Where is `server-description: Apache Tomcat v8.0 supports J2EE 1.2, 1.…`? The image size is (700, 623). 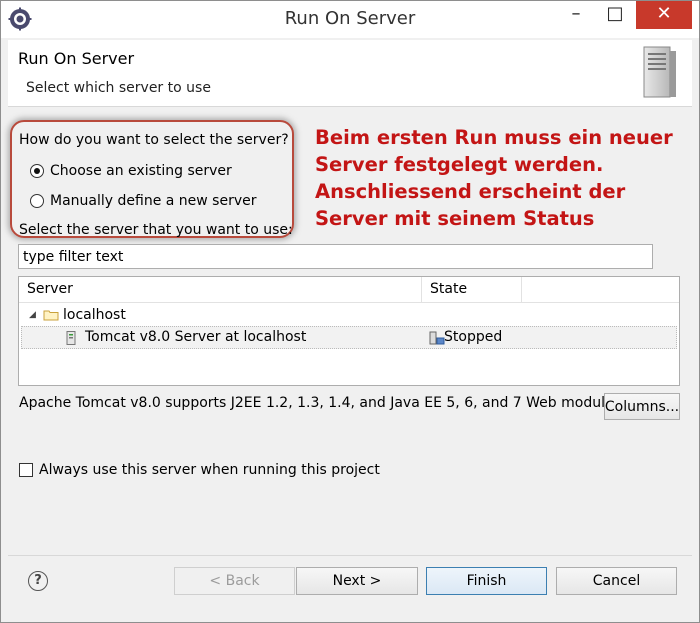 server-description: Apache Tomcat v8.0 supports J2EE 1.2, 1.… is located at coordinates (322, 403).